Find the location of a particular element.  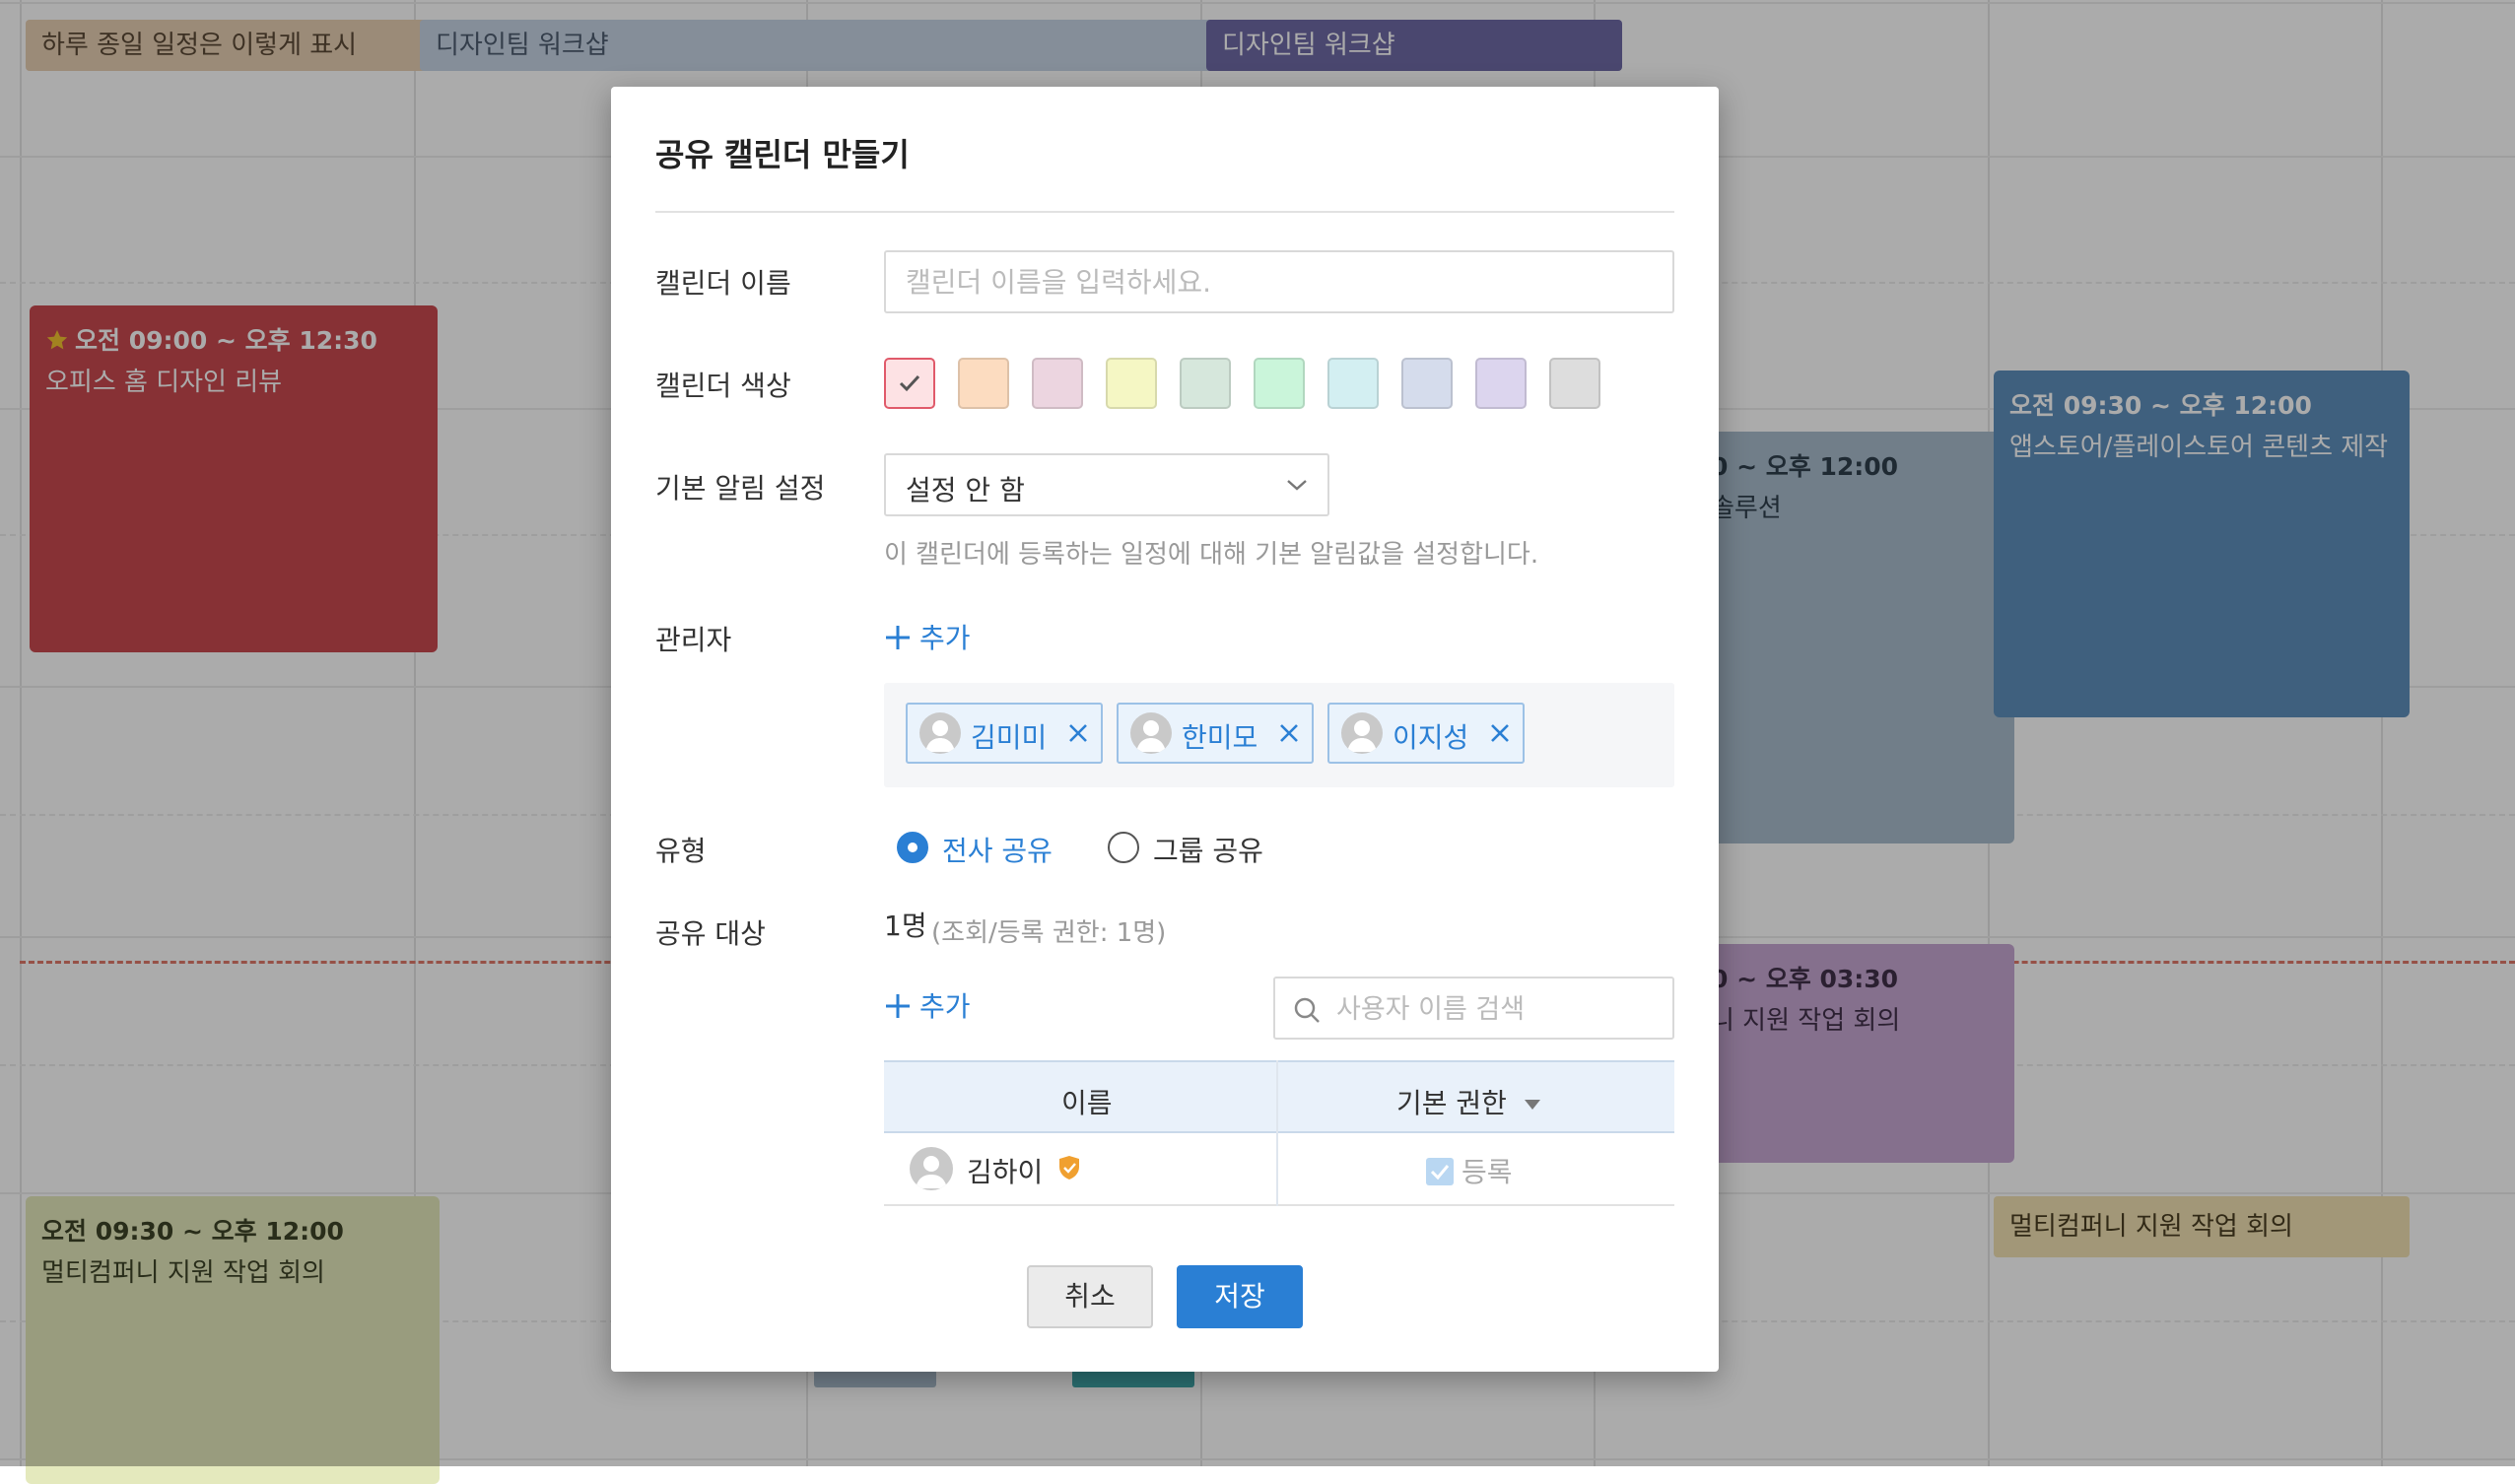

admin-chip: 김미미 is located at coordinates (1004, 733).